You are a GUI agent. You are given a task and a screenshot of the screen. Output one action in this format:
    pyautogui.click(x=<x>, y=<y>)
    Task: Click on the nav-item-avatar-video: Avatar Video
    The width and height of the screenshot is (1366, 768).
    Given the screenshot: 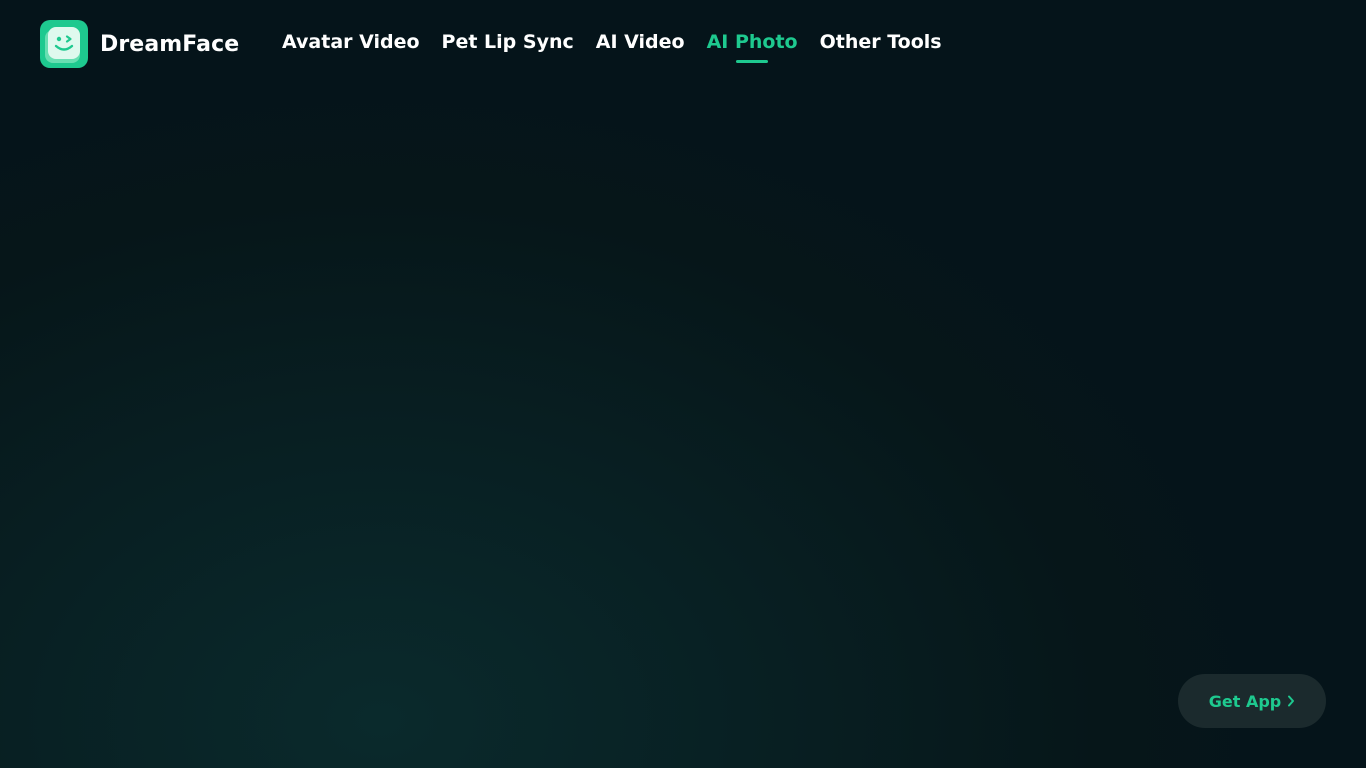 What is the action you would take?
    pyautogui.click(x=351, y=42)
    